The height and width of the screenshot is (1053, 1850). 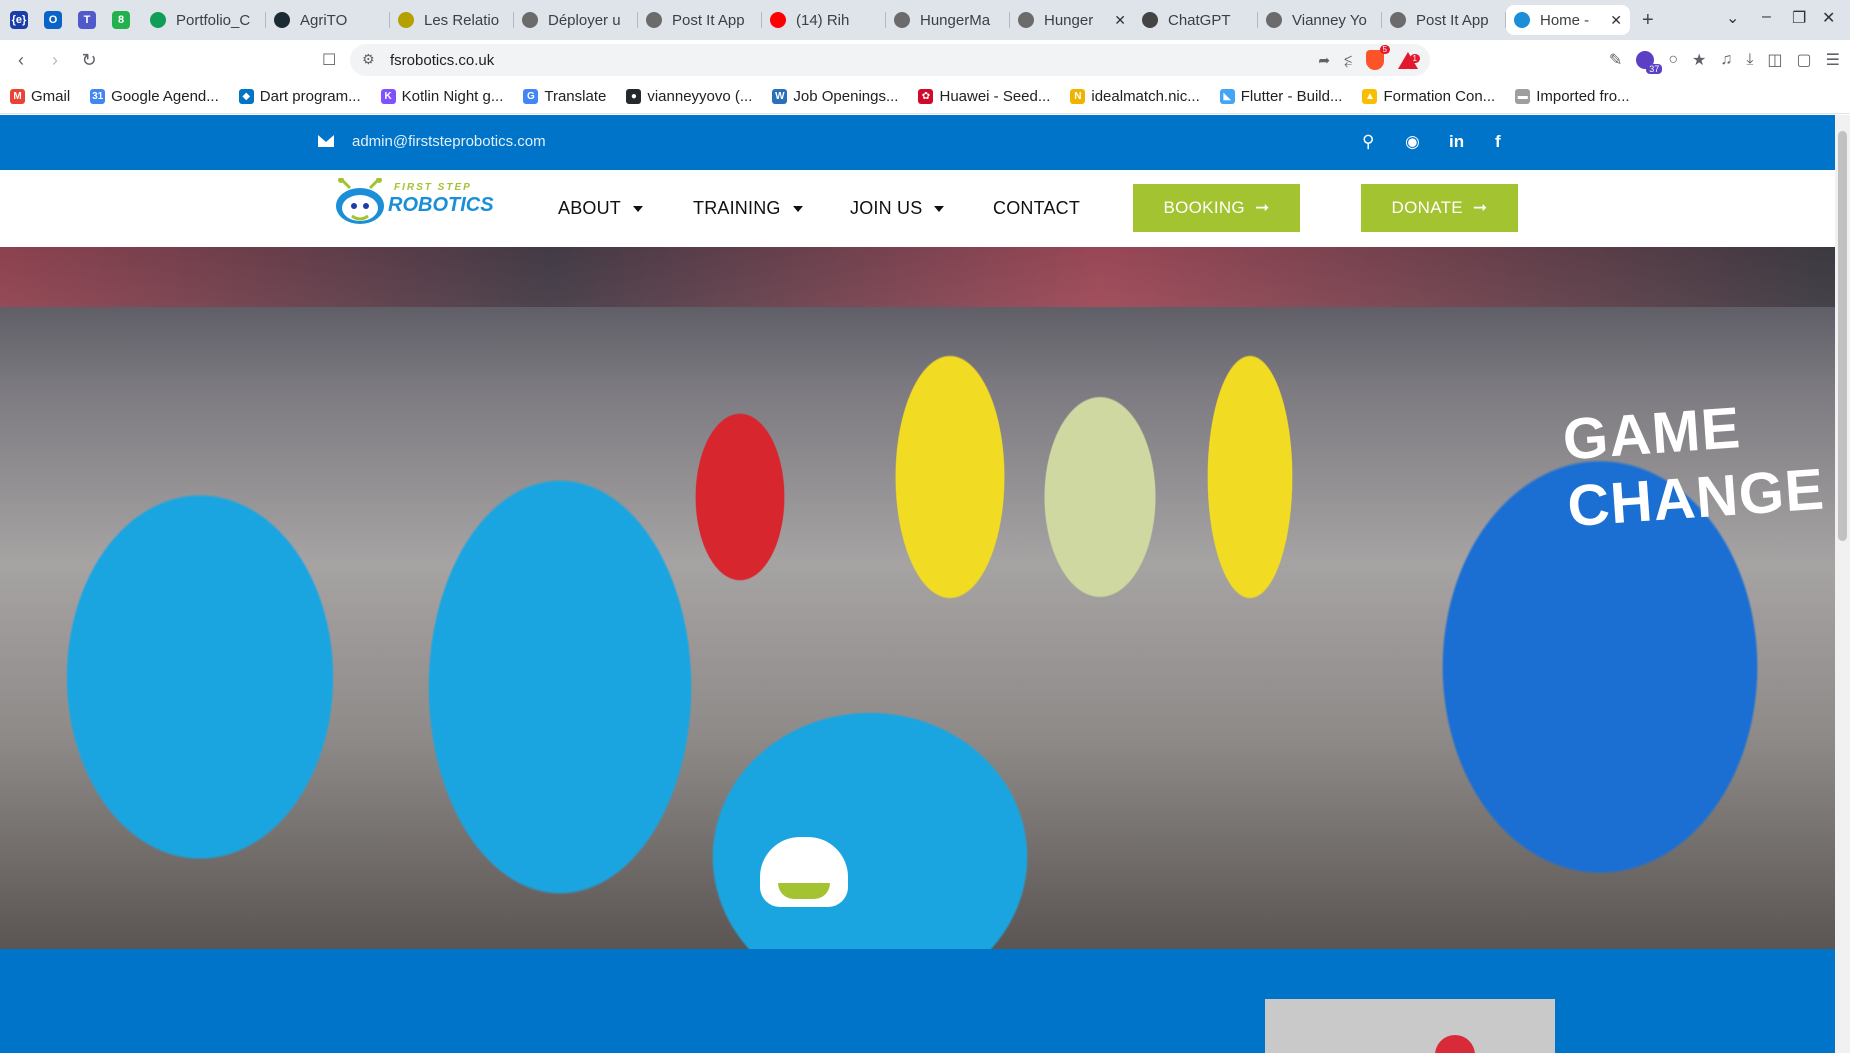 I want to click on extensions-puzzle-icon: ★, so click(x=1699, y=60).